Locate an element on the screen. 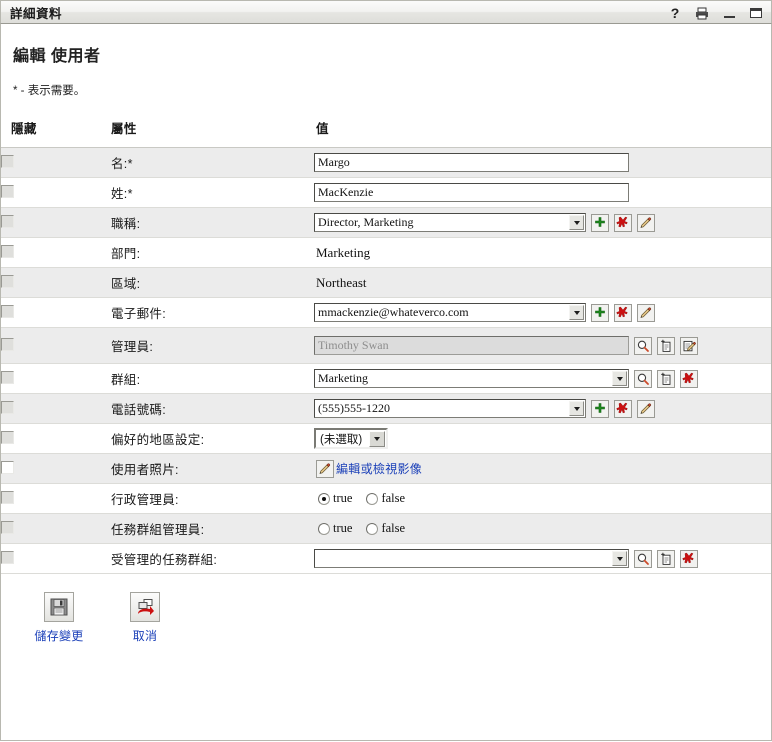  value-cell: (555)555-1220 is located at coordinates (542, 408).